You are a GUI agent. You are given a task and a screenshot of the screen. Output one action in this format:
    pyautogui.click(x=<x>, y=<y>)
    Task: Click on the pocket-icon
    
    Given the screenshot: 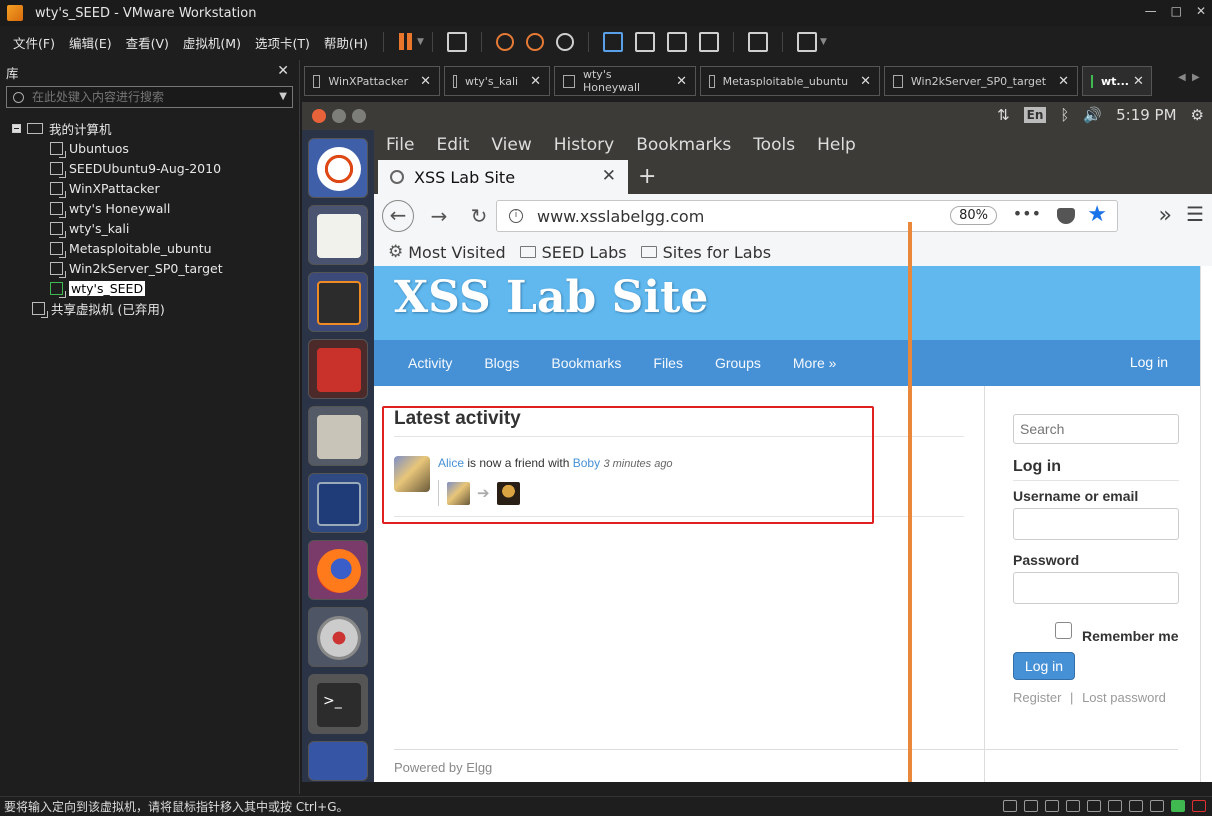 What is the action you would take?
    pyautogui.click(x=1066, y=216)
    